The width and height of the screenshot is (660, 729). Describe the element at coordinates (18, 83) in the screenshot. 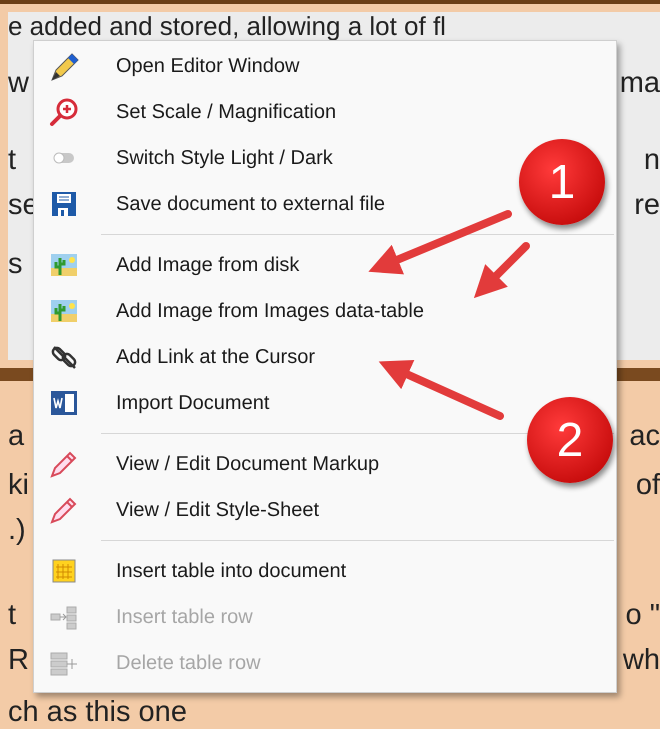

I see `document-text: w` at that location.